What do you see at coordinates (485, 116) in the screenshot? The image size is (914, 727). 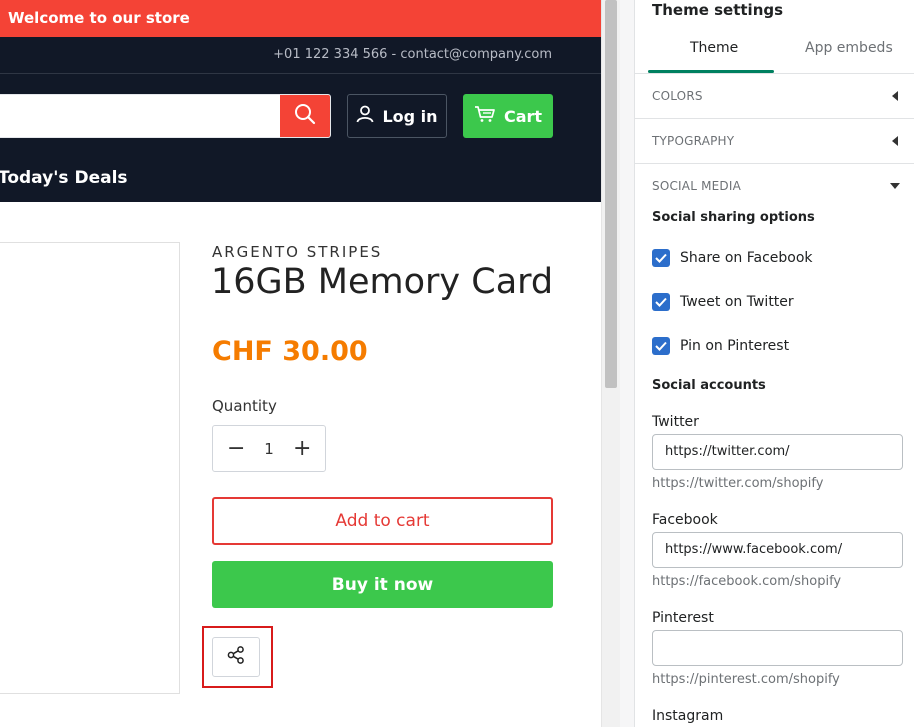 I see `cart-icon` at bounding box center [485, 116].